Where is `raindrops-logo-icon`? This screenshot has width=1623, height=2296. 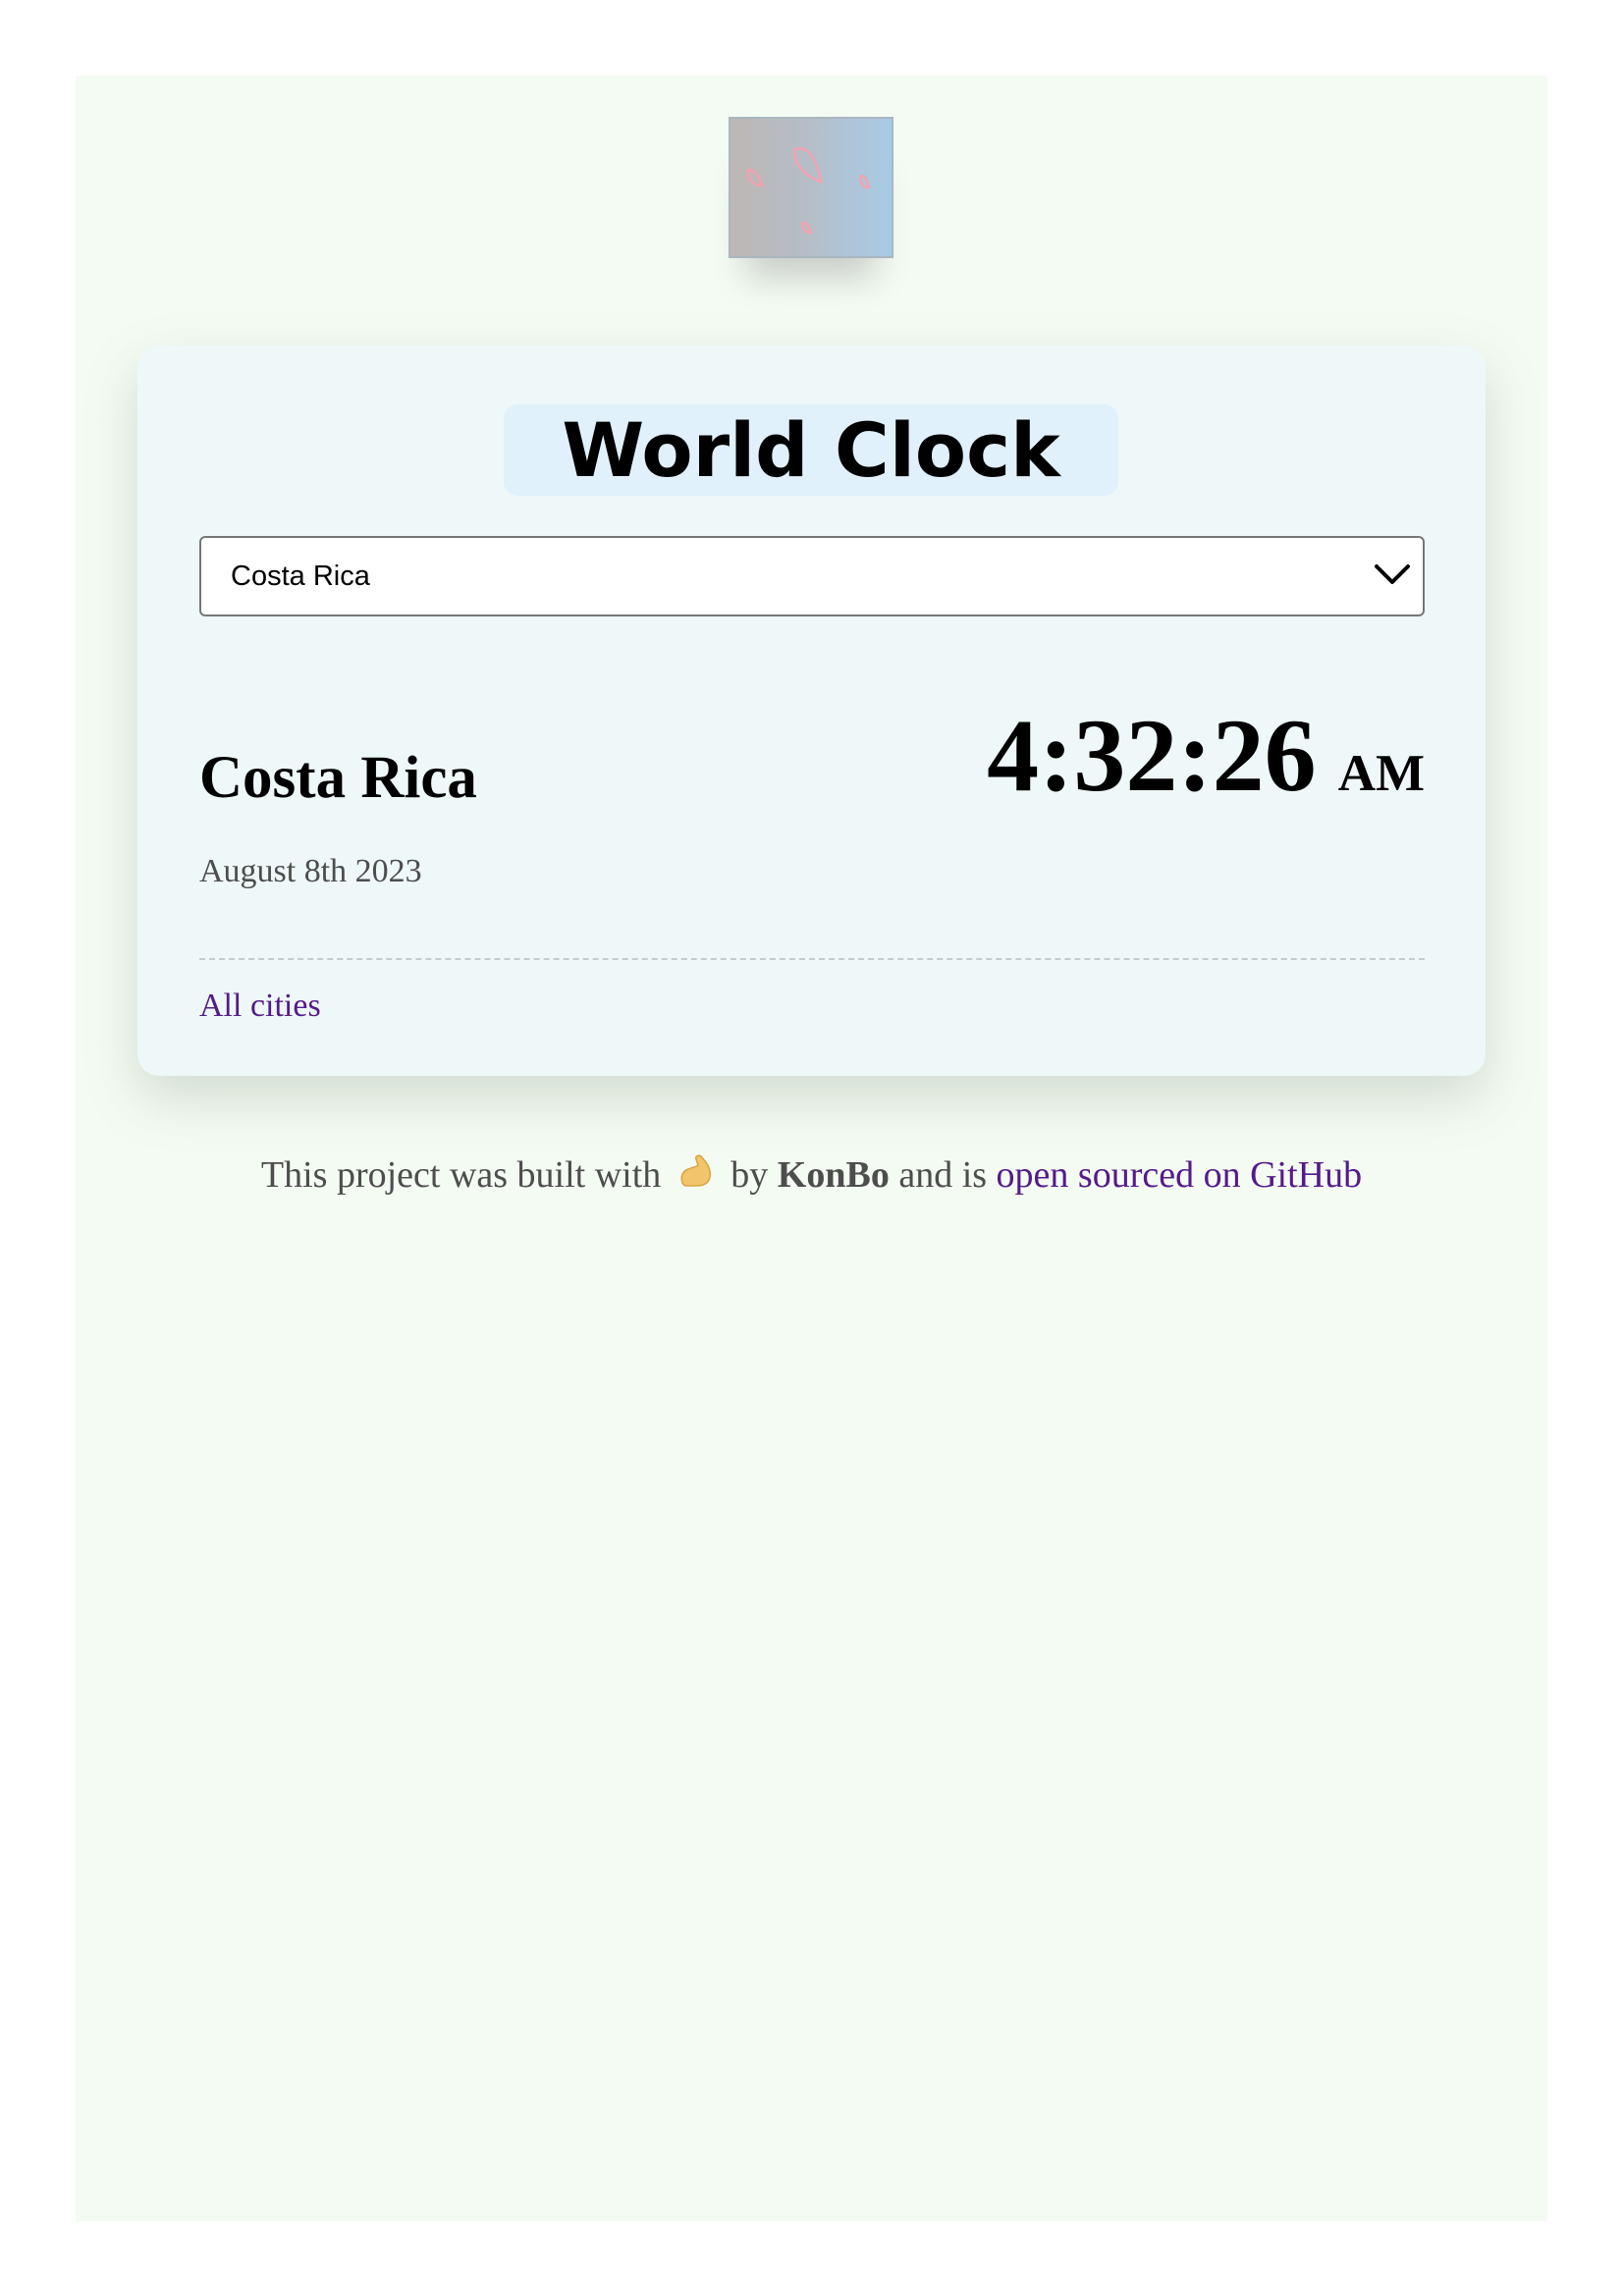
raindrops-logo-icon is located at coordinates (811, 187).